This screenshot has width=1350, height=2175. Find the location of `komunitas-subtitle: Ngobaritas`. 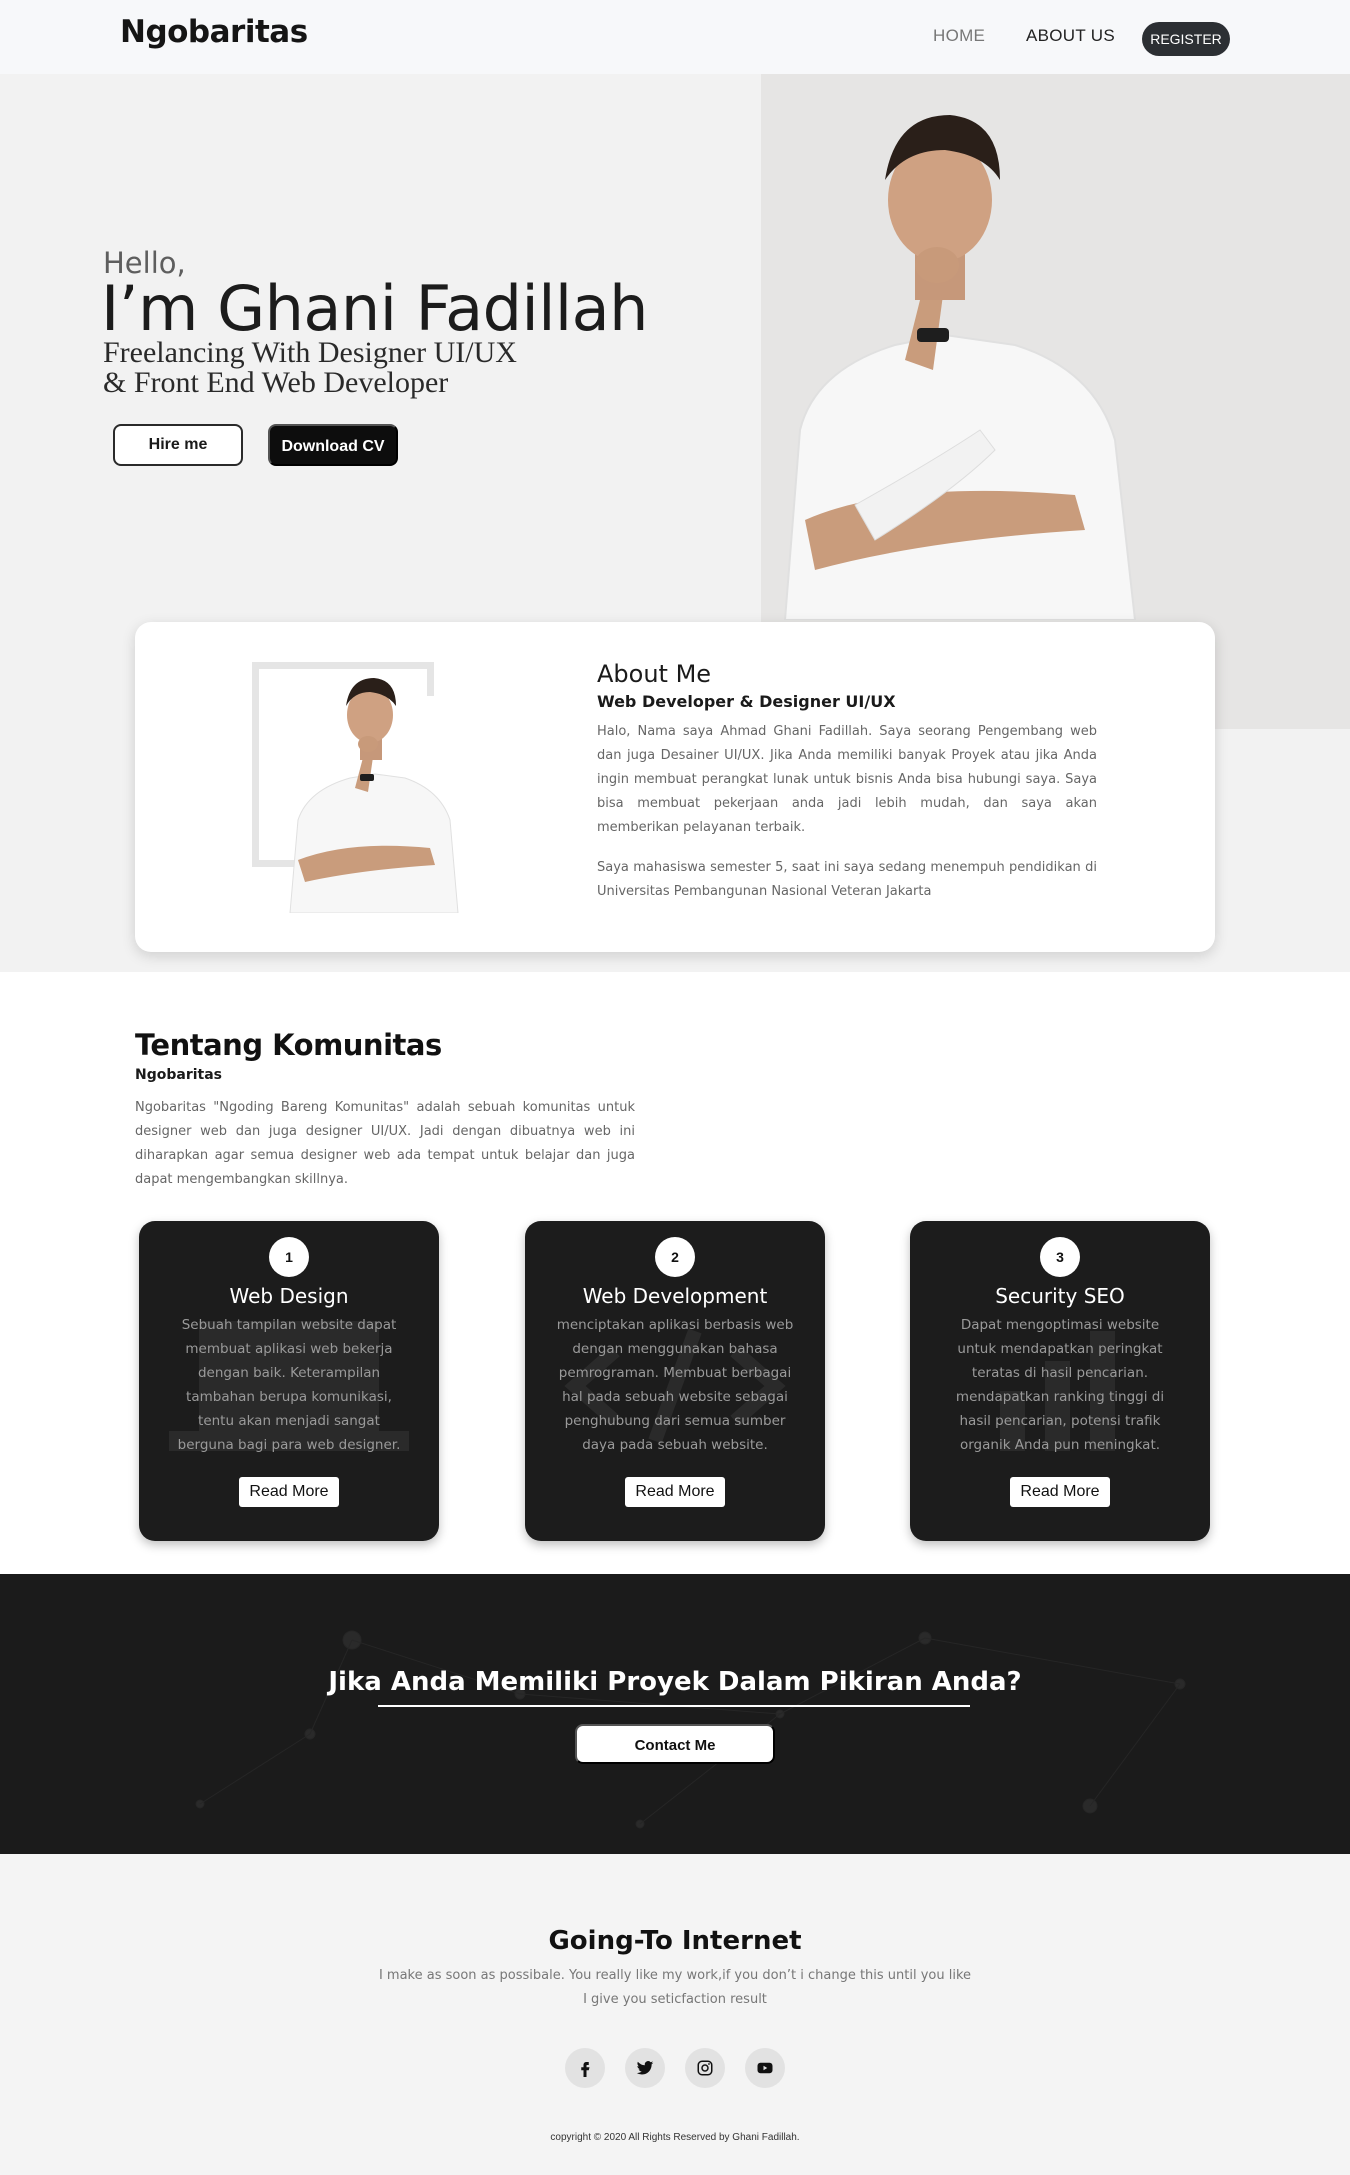

komunitas-subtitle: Ngobaritas is located at coordinates (179, 1075).